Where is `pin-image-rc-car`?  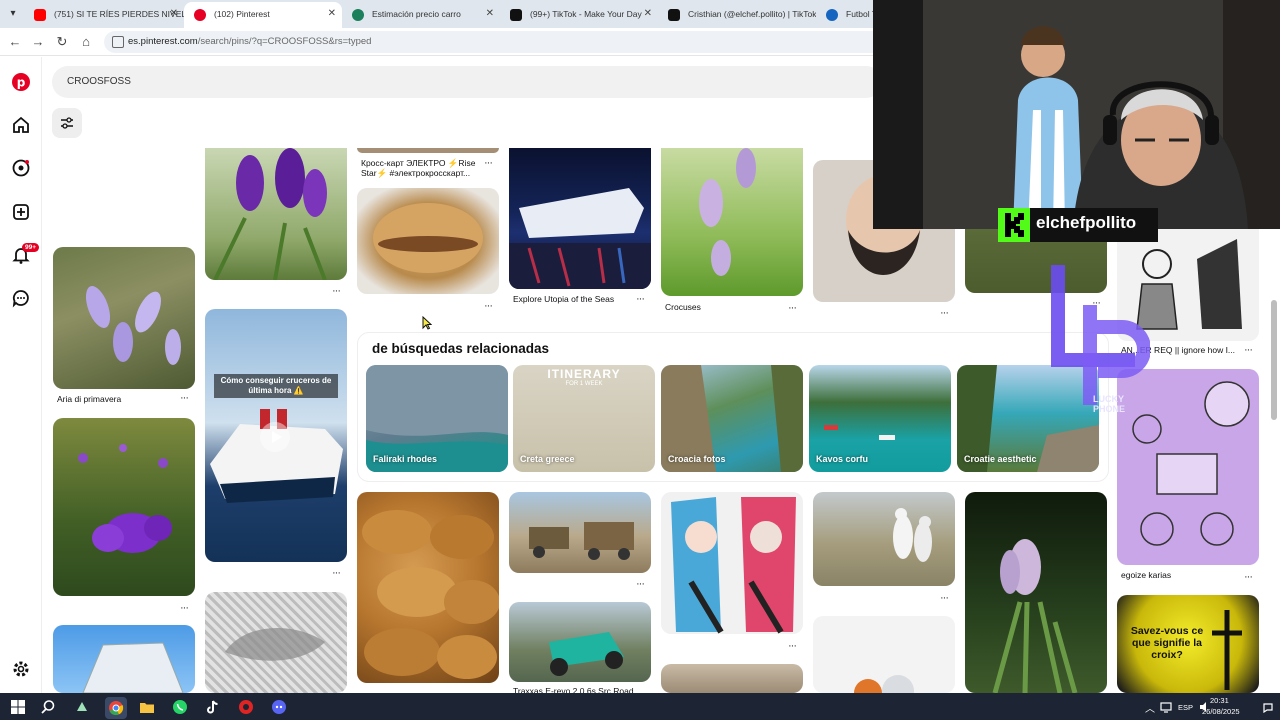
pin-image-rc-car is located at coordinates (580, 642).